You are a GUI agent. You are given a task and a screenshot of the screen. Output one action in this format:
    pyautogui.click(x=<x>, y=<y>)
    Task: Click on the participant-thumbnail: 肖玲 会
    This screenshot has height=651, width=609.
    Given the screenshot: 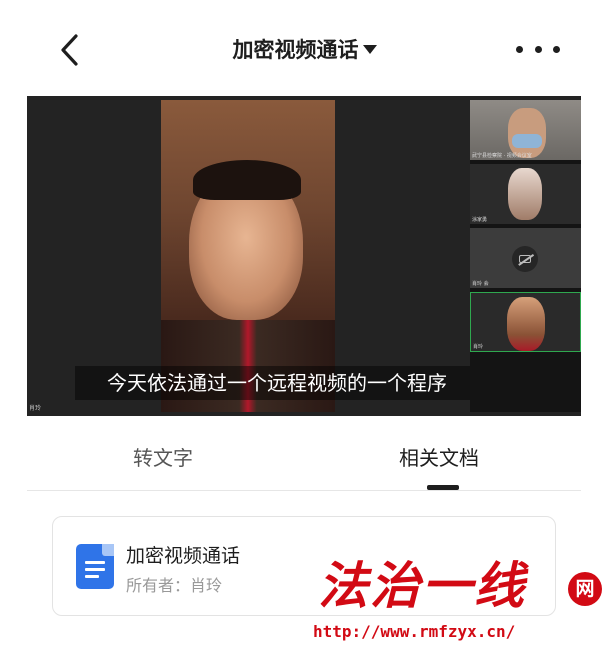 What is the action you would take?
    pyautogui.click(x=525, y=258)
    